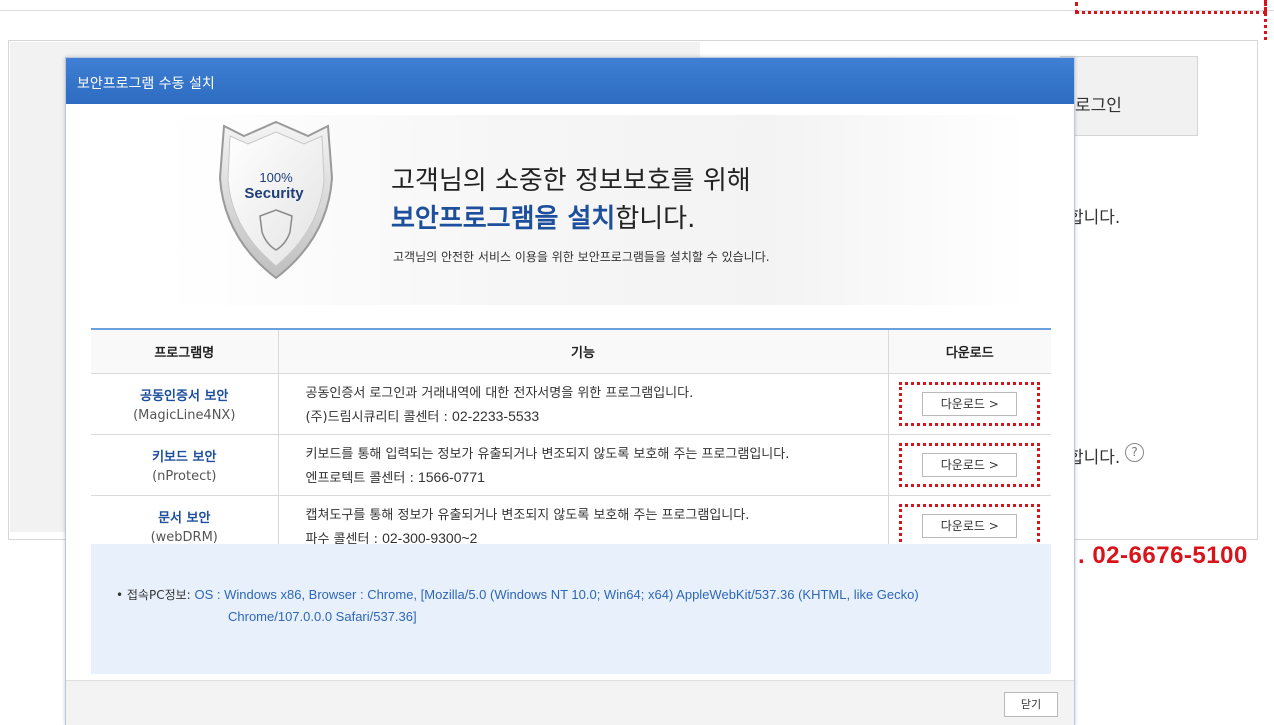 This screenshot has height=725, width=1274. What do you see at coordinates (184, 415) in the screenshot?
I see `program-module: (MagicLine4NX)` at bounding box center [184, 415].